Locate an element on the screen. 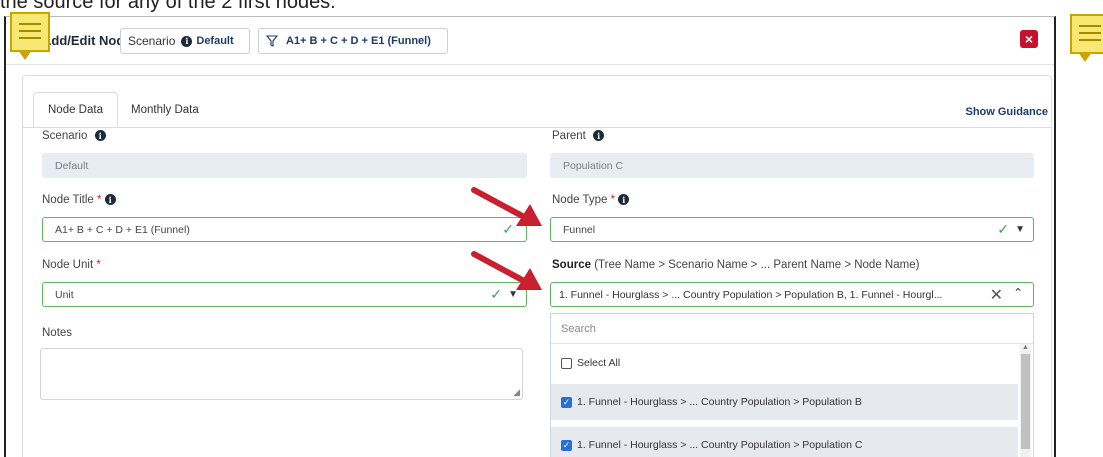  scenario-pill: Scenario i Default is located at coordinates (185, 41).